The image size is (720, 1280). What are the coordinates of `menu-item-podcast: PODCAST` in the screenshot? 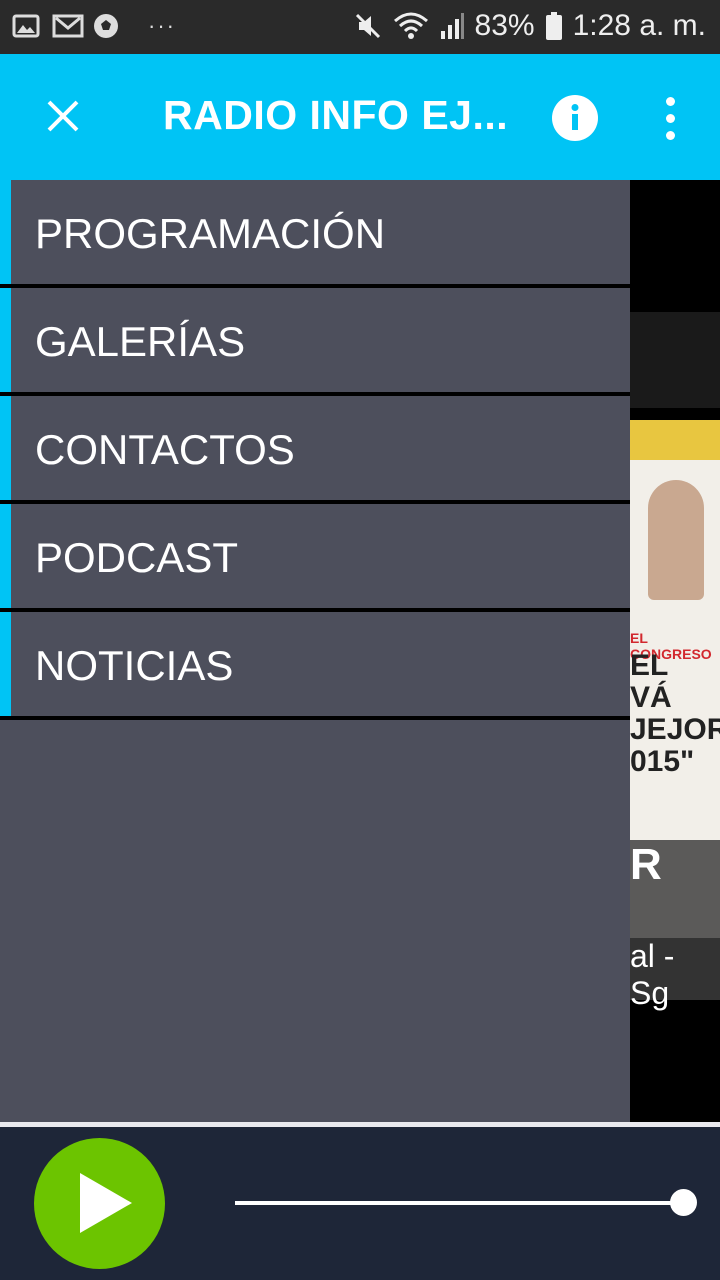 It's located at (315, 558).